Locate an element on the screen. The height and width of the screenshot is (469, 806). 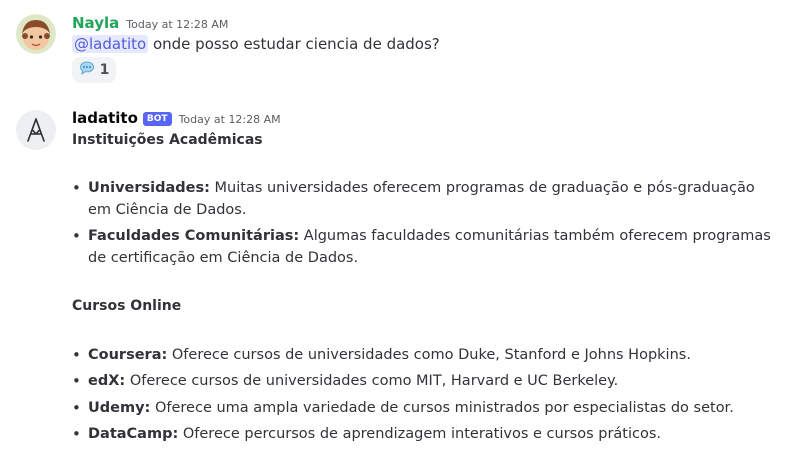
reaction-count: 1 is located at coordinates (104, 70).